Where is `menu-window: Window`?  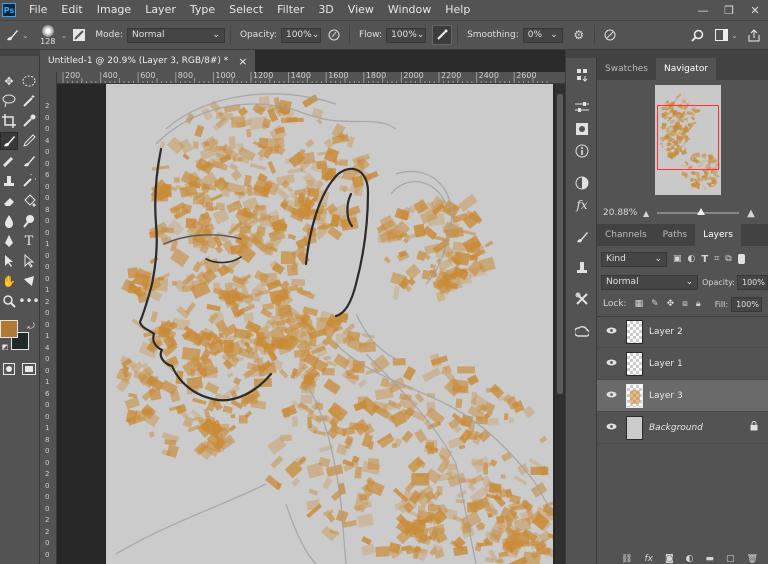 menu-window: Window is located at coordinates (409, 10).